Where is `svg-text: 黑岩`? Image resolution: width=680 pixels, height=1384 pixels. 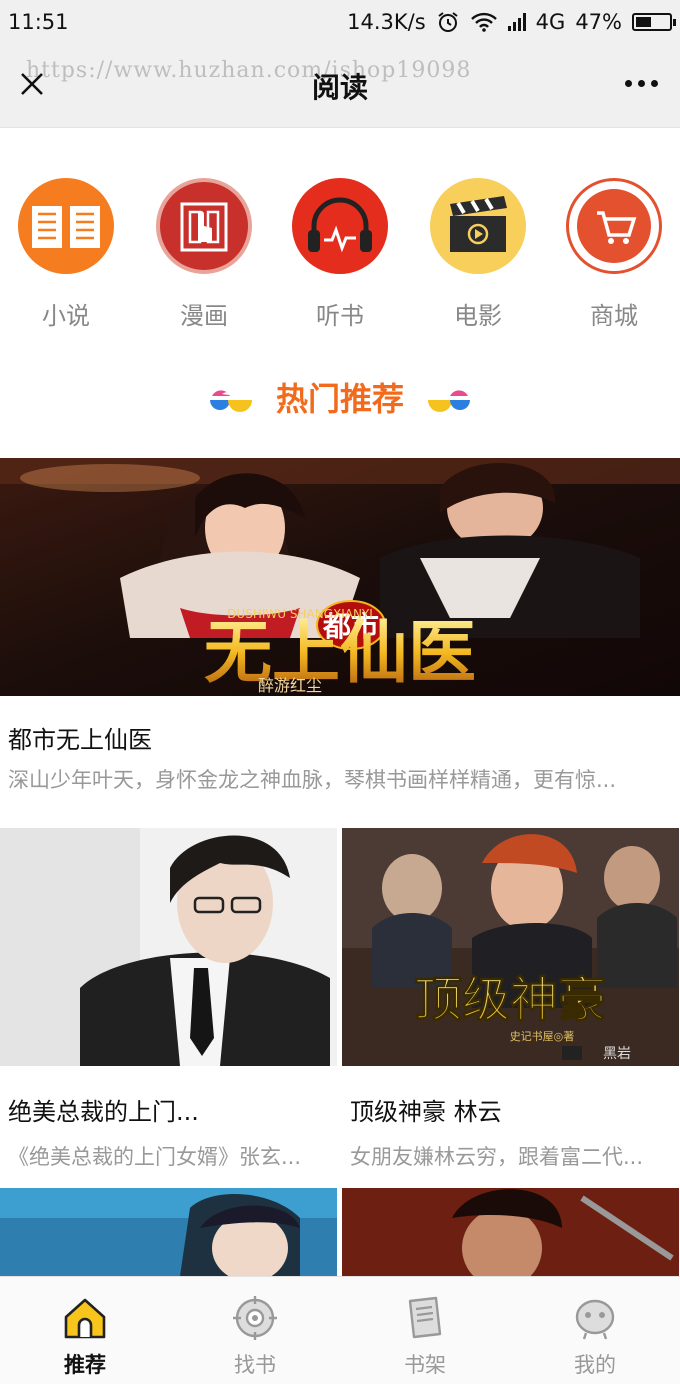
svg-text: 黑岩 is located at coordinates (617, 1054).